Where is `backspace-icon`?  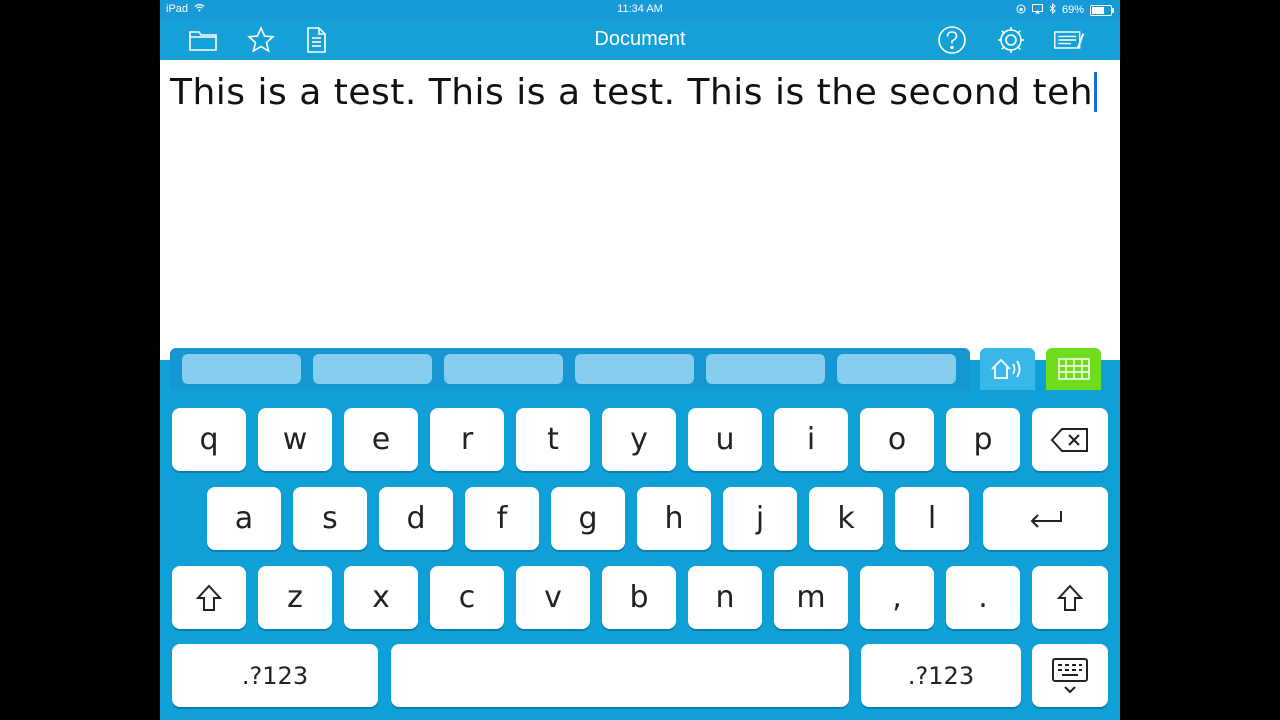
backspace-icon is located at coordinates (1069, 439).